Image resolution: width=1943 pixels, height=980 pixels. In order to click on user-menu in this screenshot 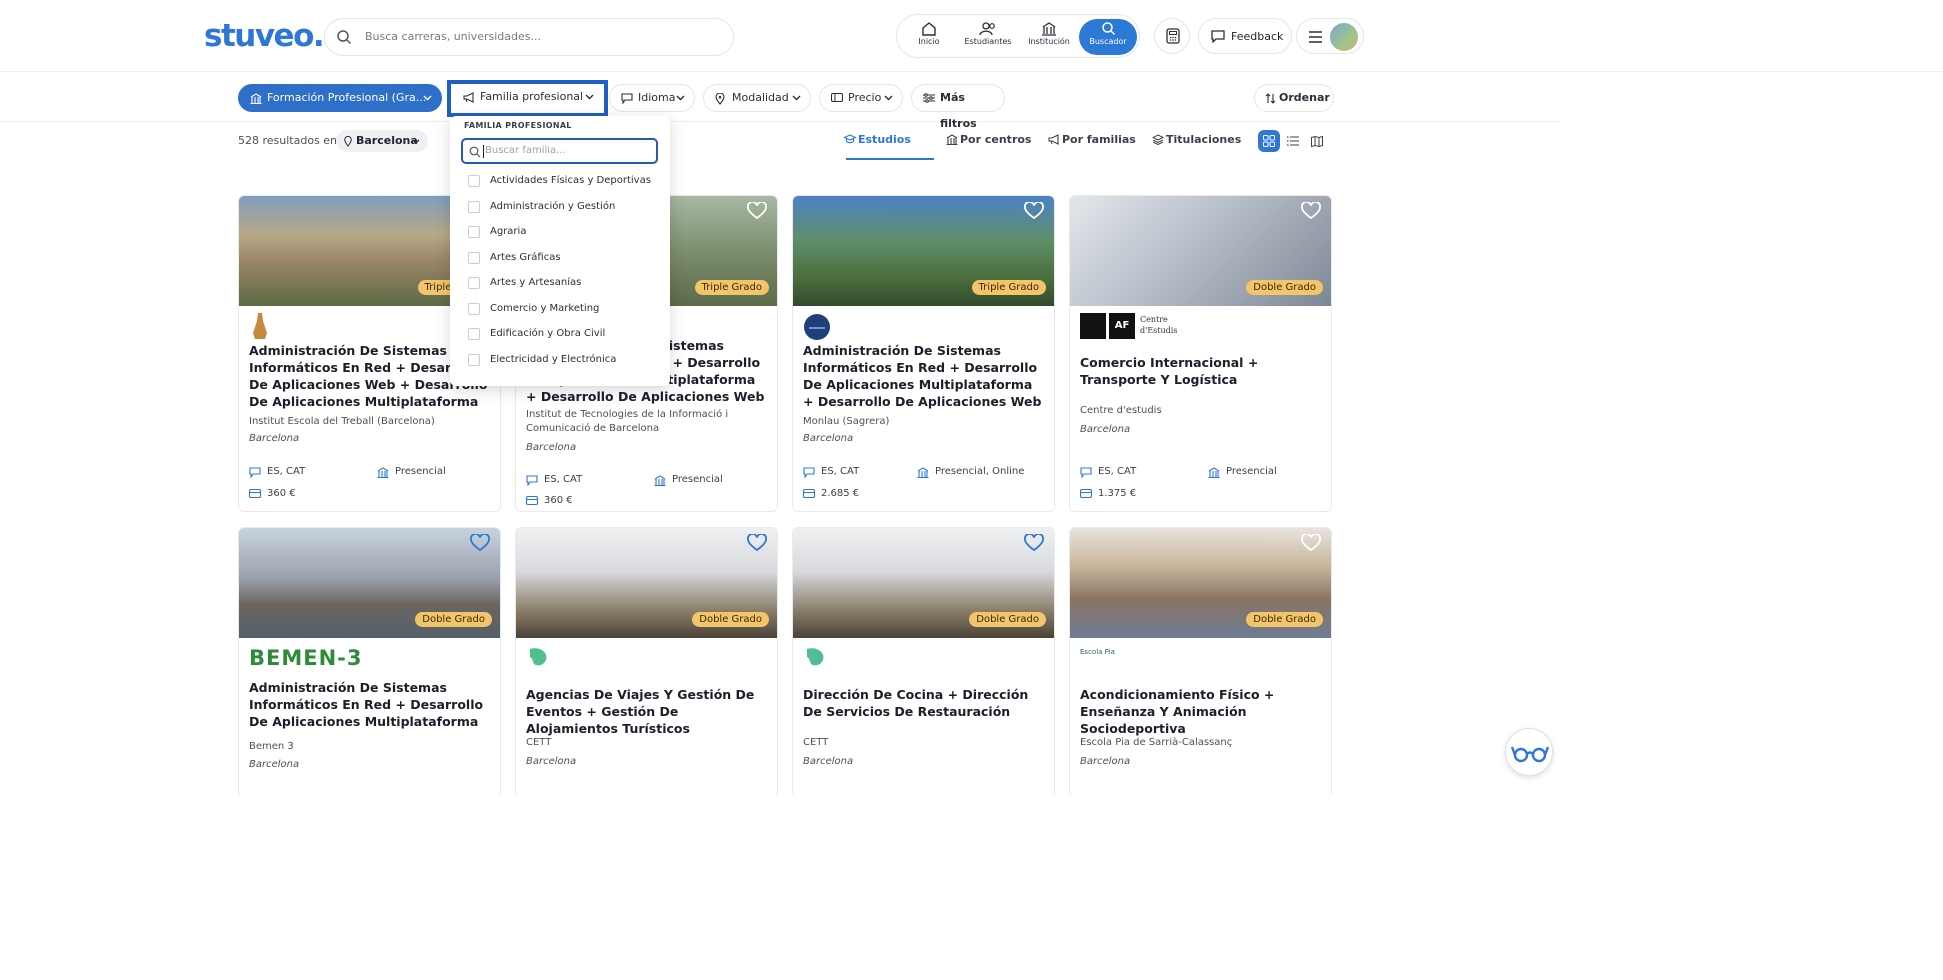, I will do `click(1330, 36)`.